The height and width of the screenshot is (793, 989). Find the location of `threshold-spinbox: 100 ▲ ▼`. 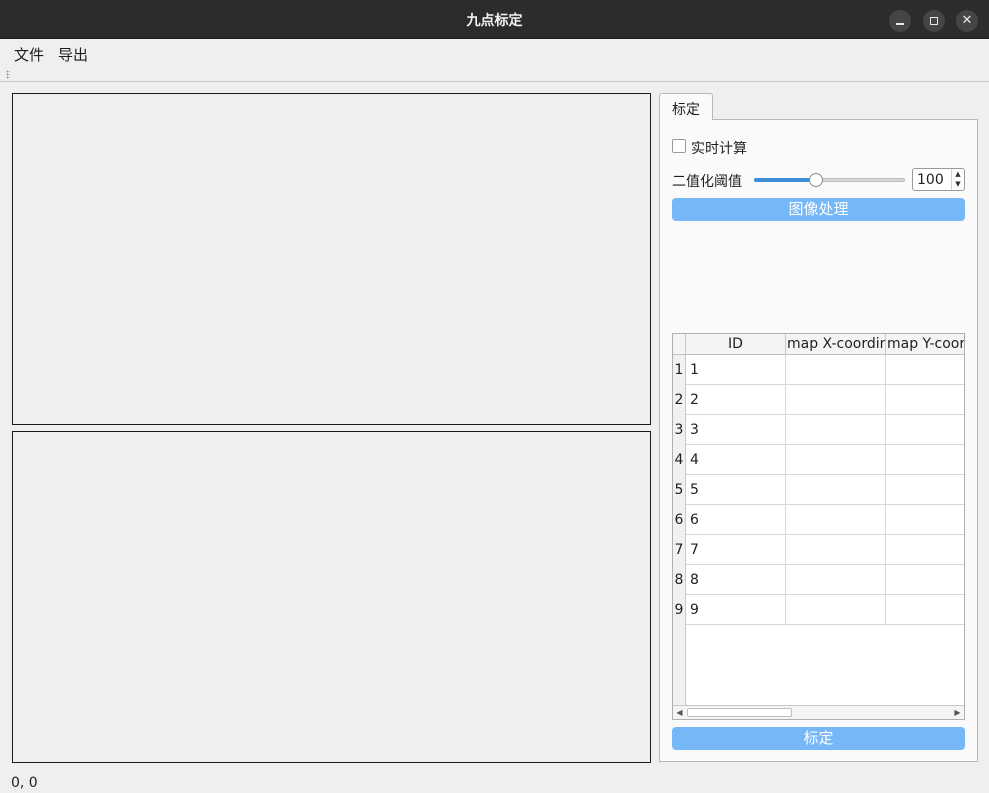

threshold-spinbox: 100 ▲ ▼ is located at coordinates (938, 179).